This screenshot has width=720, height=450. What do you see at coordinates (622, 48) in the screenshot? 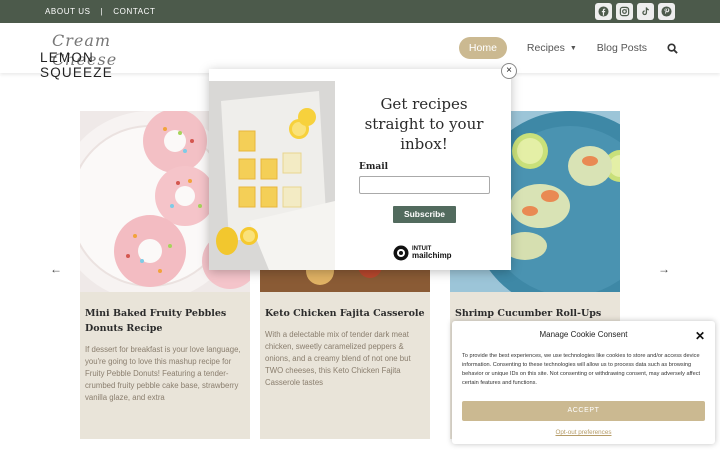
I see `nav-blog-posts: Blog Posts` at bounding box center [622, 48].